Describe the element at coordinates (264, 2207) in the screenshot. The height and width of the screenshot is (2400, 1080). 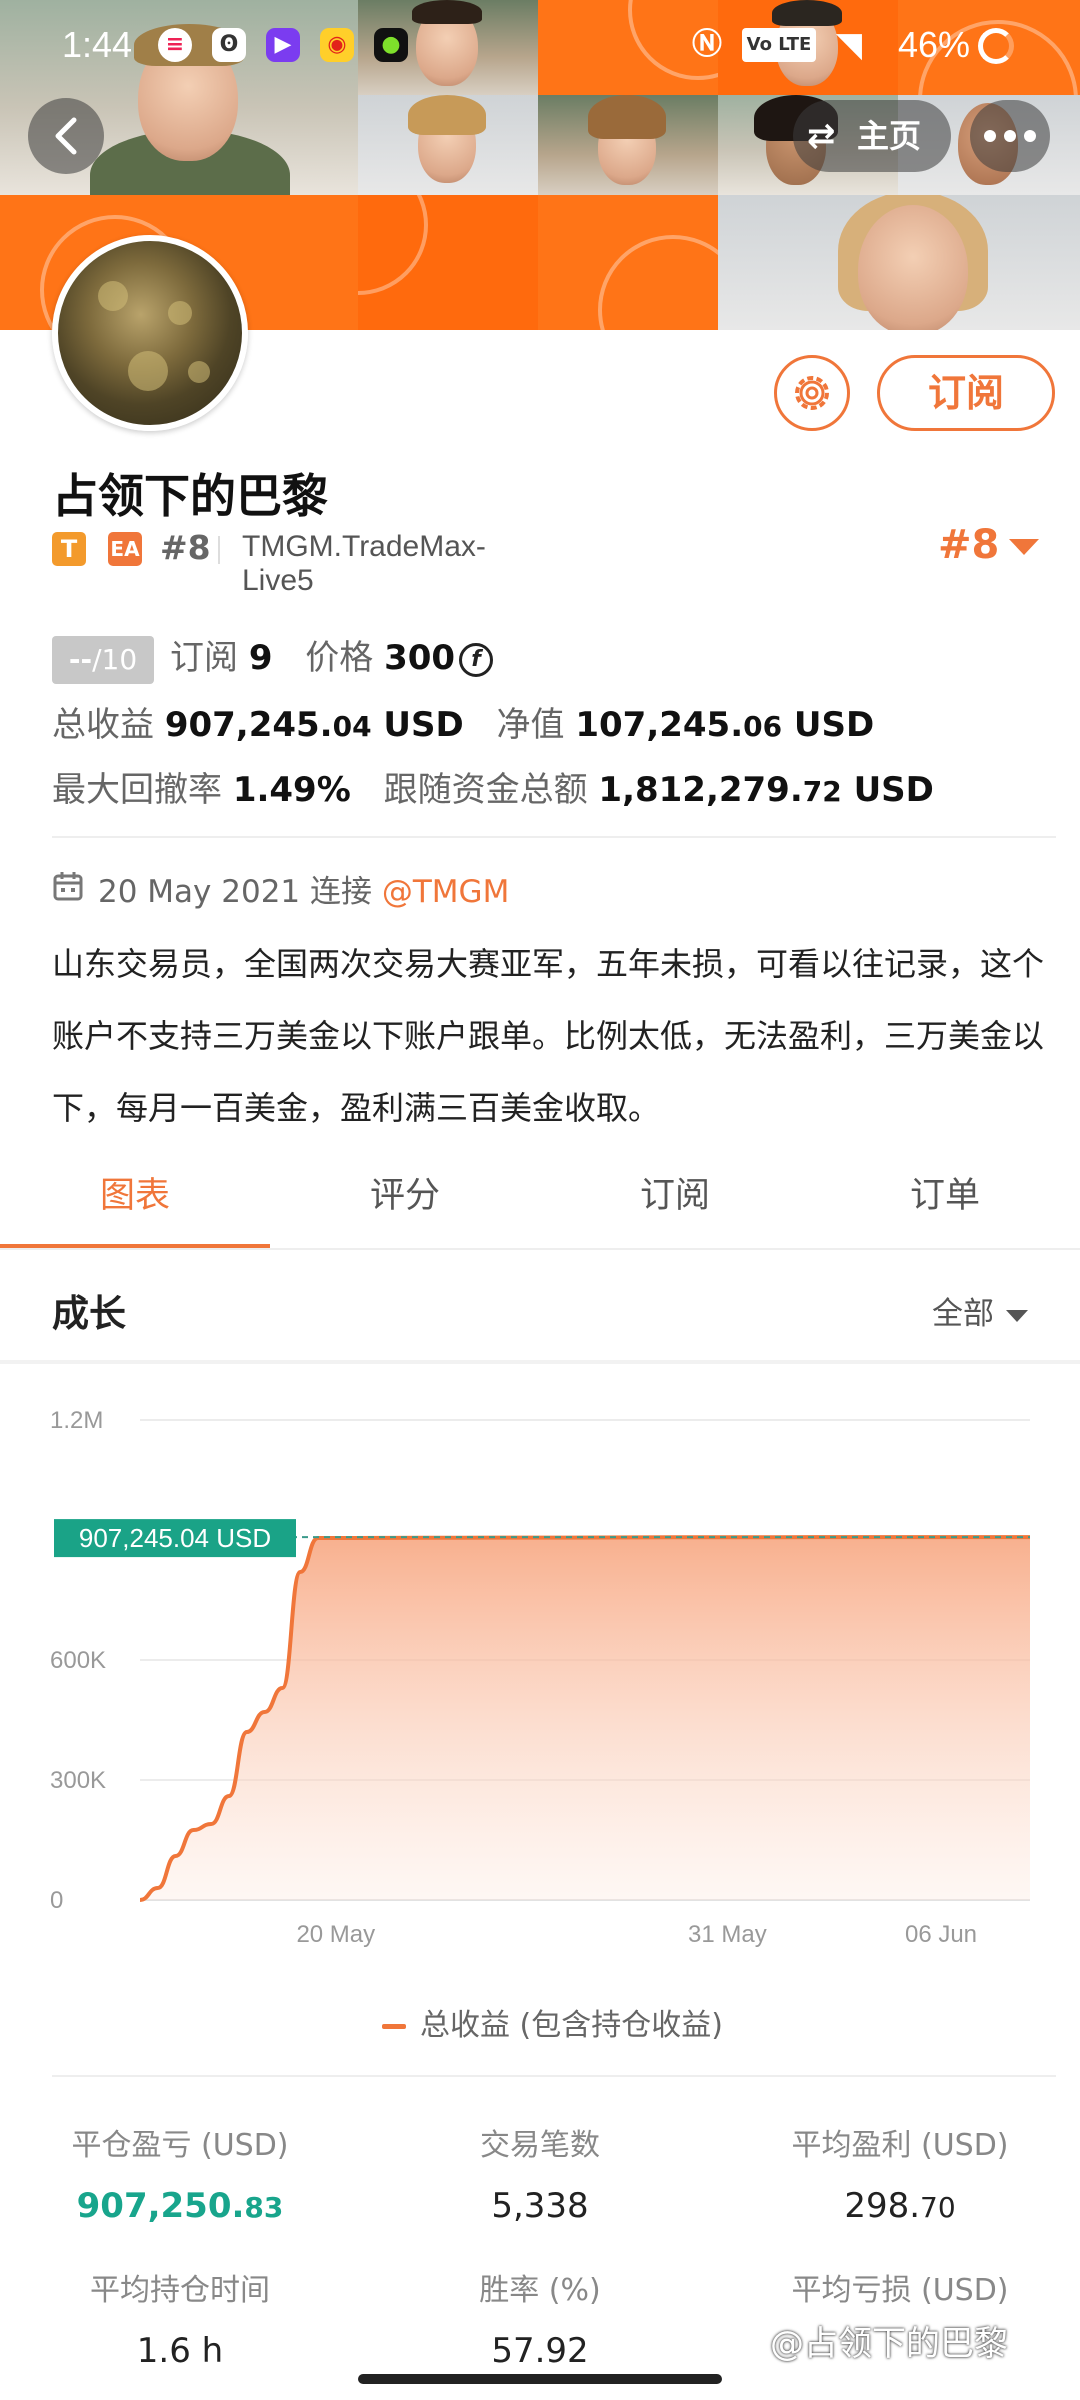
I see `stat-value-dec: 83` at that location.